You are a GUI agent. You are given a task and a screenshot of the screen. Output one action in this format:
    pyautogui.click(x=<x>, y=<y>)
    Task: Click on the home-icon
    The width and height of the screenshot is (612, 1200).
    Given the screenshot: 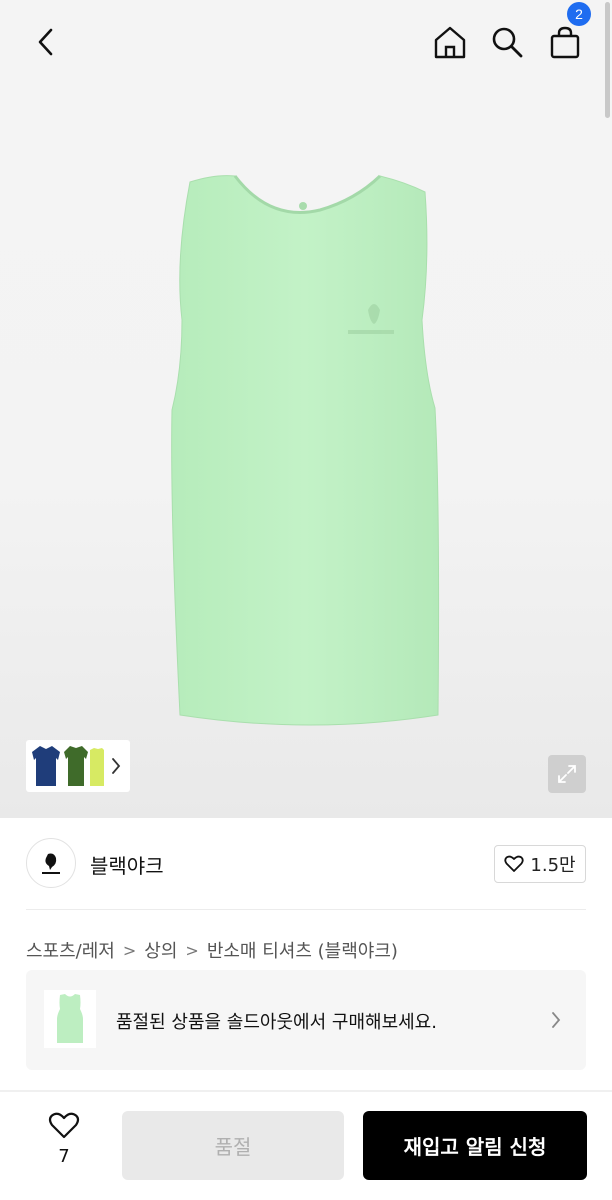 What is the action you would take?
    pyautogui.click(x=450, y=42)
    